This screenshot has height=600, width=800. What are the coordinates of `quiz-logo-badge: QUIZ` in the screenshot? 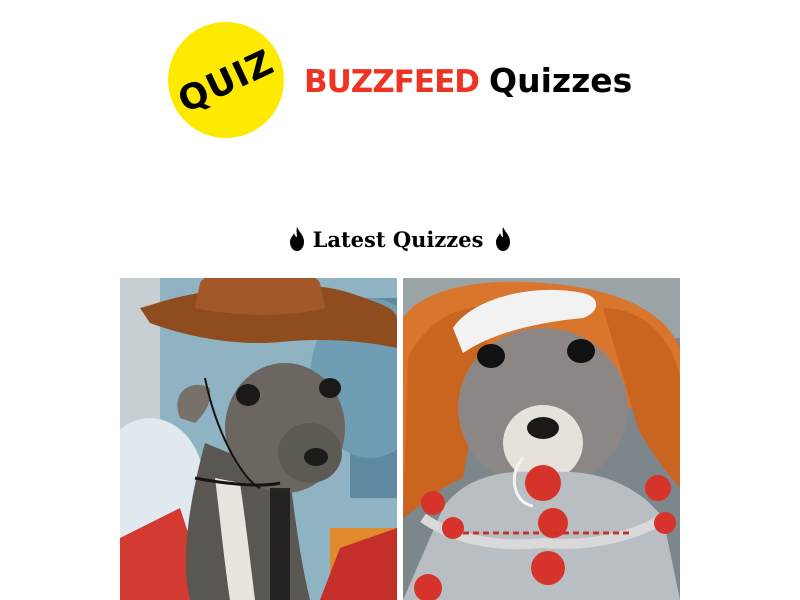 It's located at (226, 80).